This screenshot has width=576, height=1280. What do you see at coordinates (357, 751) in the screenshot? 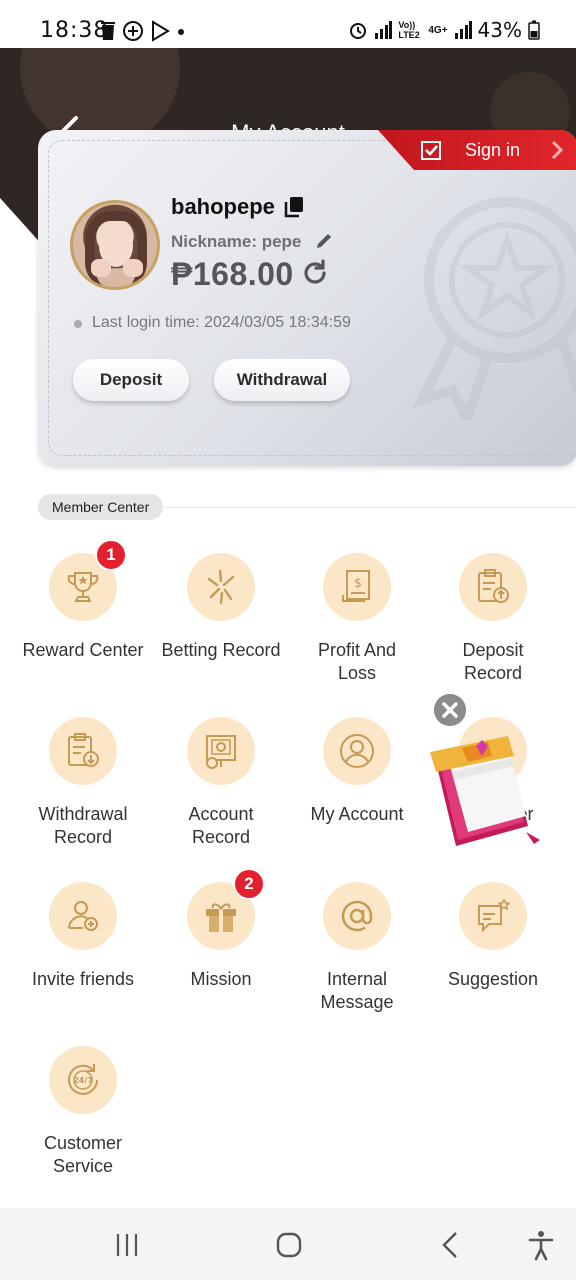
I see `user-circle-icon` at bounding box center [357, 751].